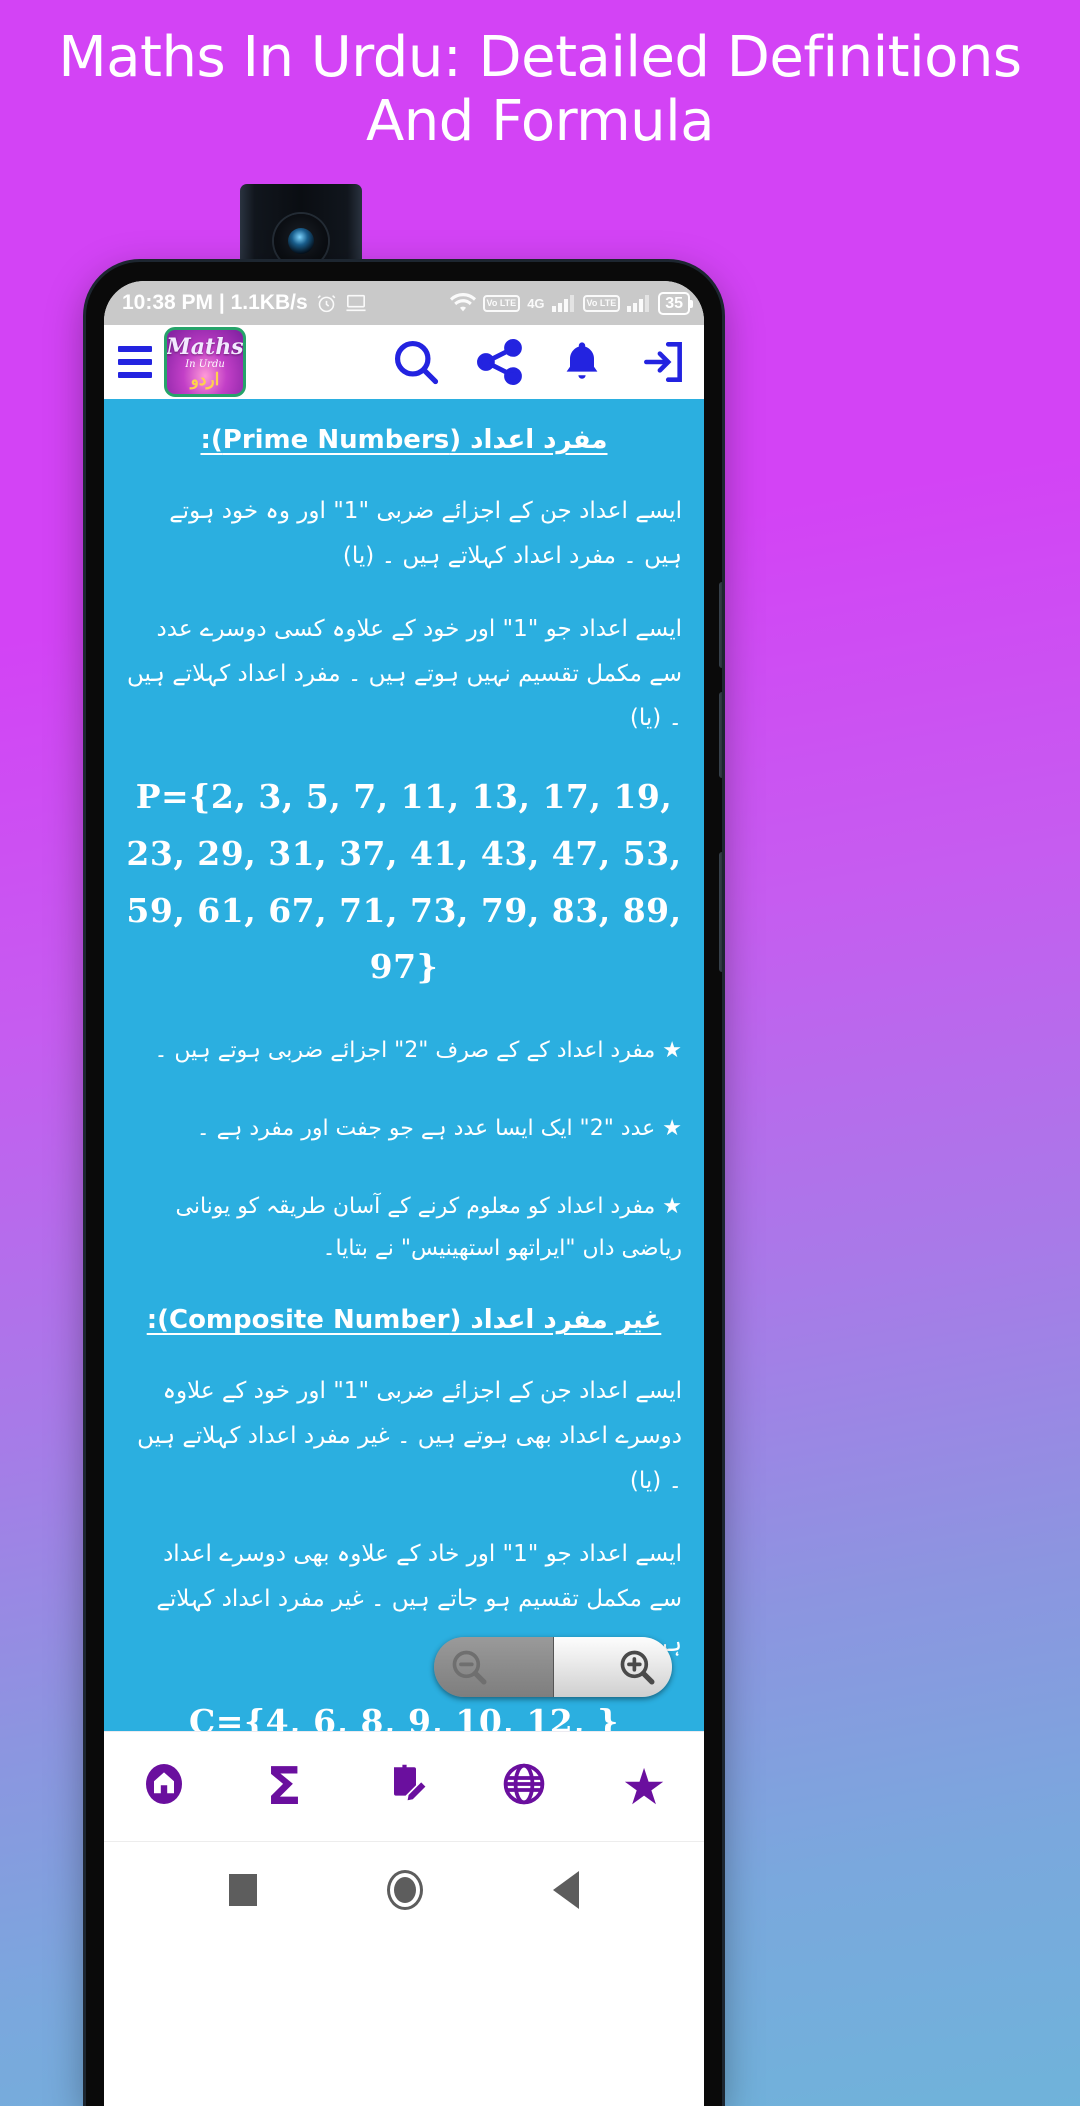  I want to click on app-logo-line1: Maths, so click(205, 346).